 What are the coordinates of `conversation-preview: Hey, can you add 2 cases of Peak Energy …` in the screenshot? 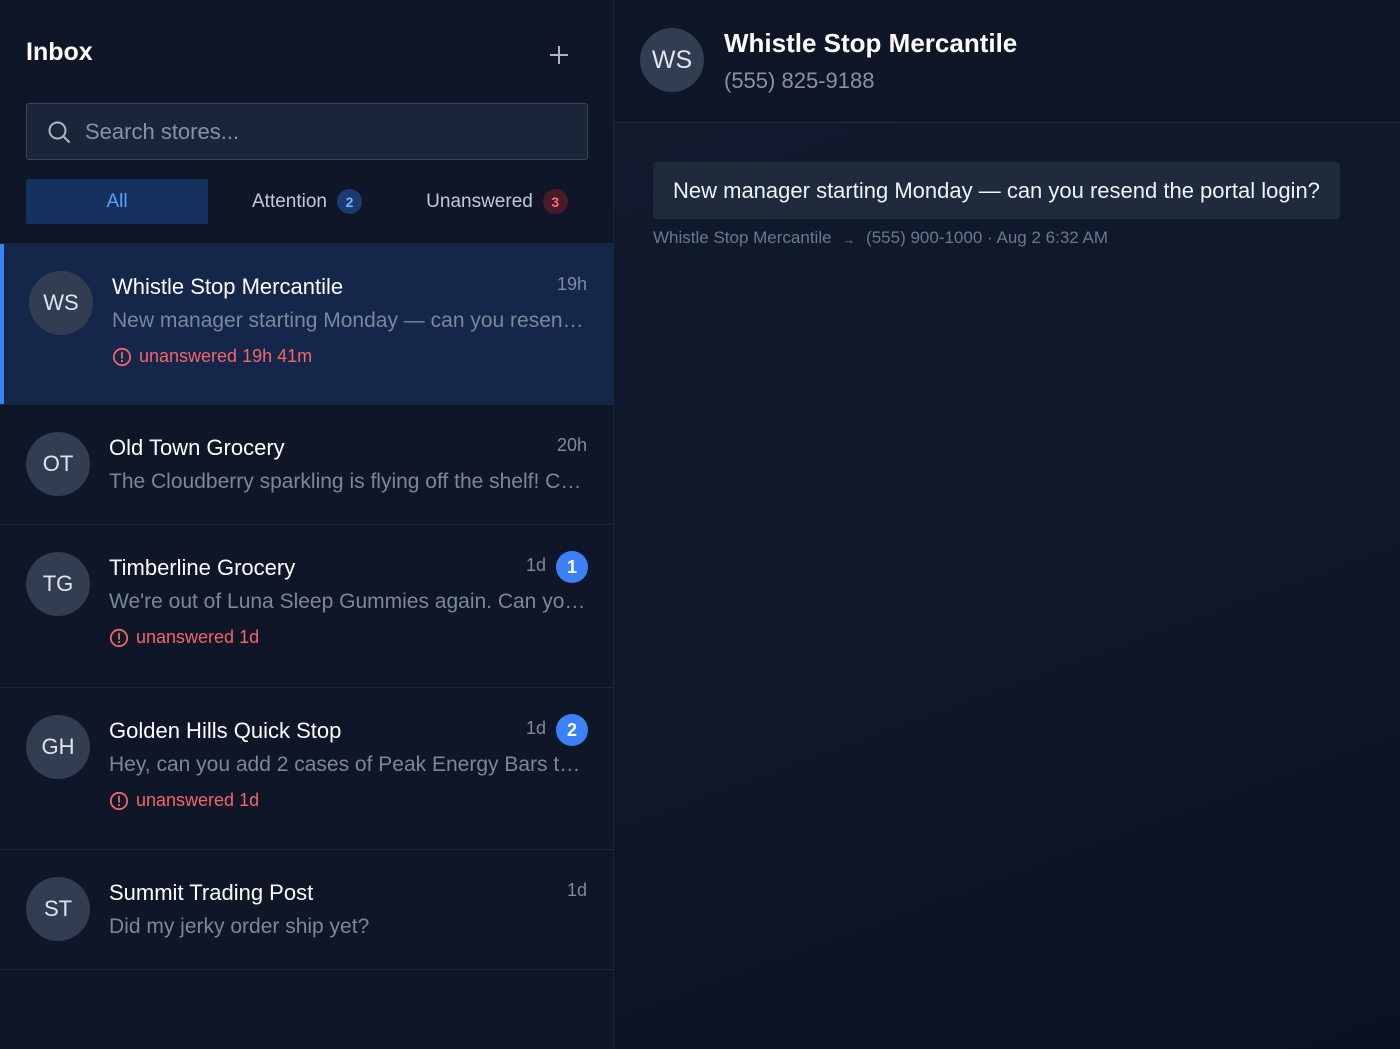 It's located at (348, 764).